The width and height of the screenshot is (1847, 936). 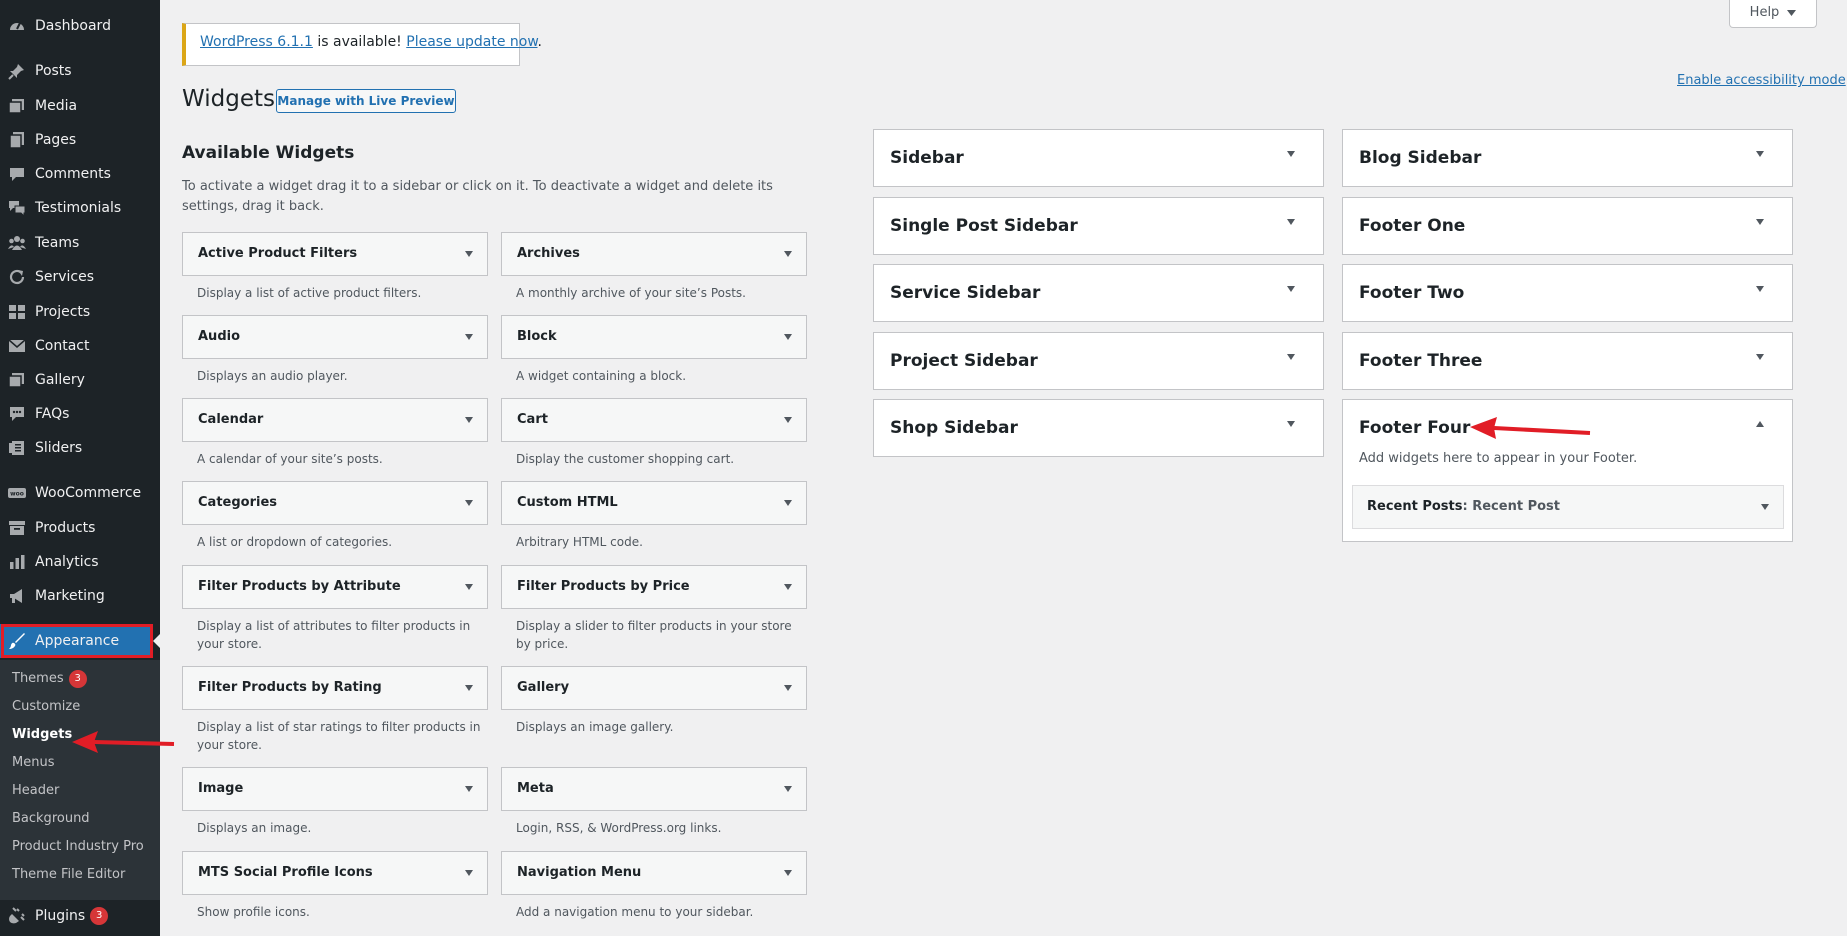 I want to click on widget-title: Categories, so click(x=238, y=502).